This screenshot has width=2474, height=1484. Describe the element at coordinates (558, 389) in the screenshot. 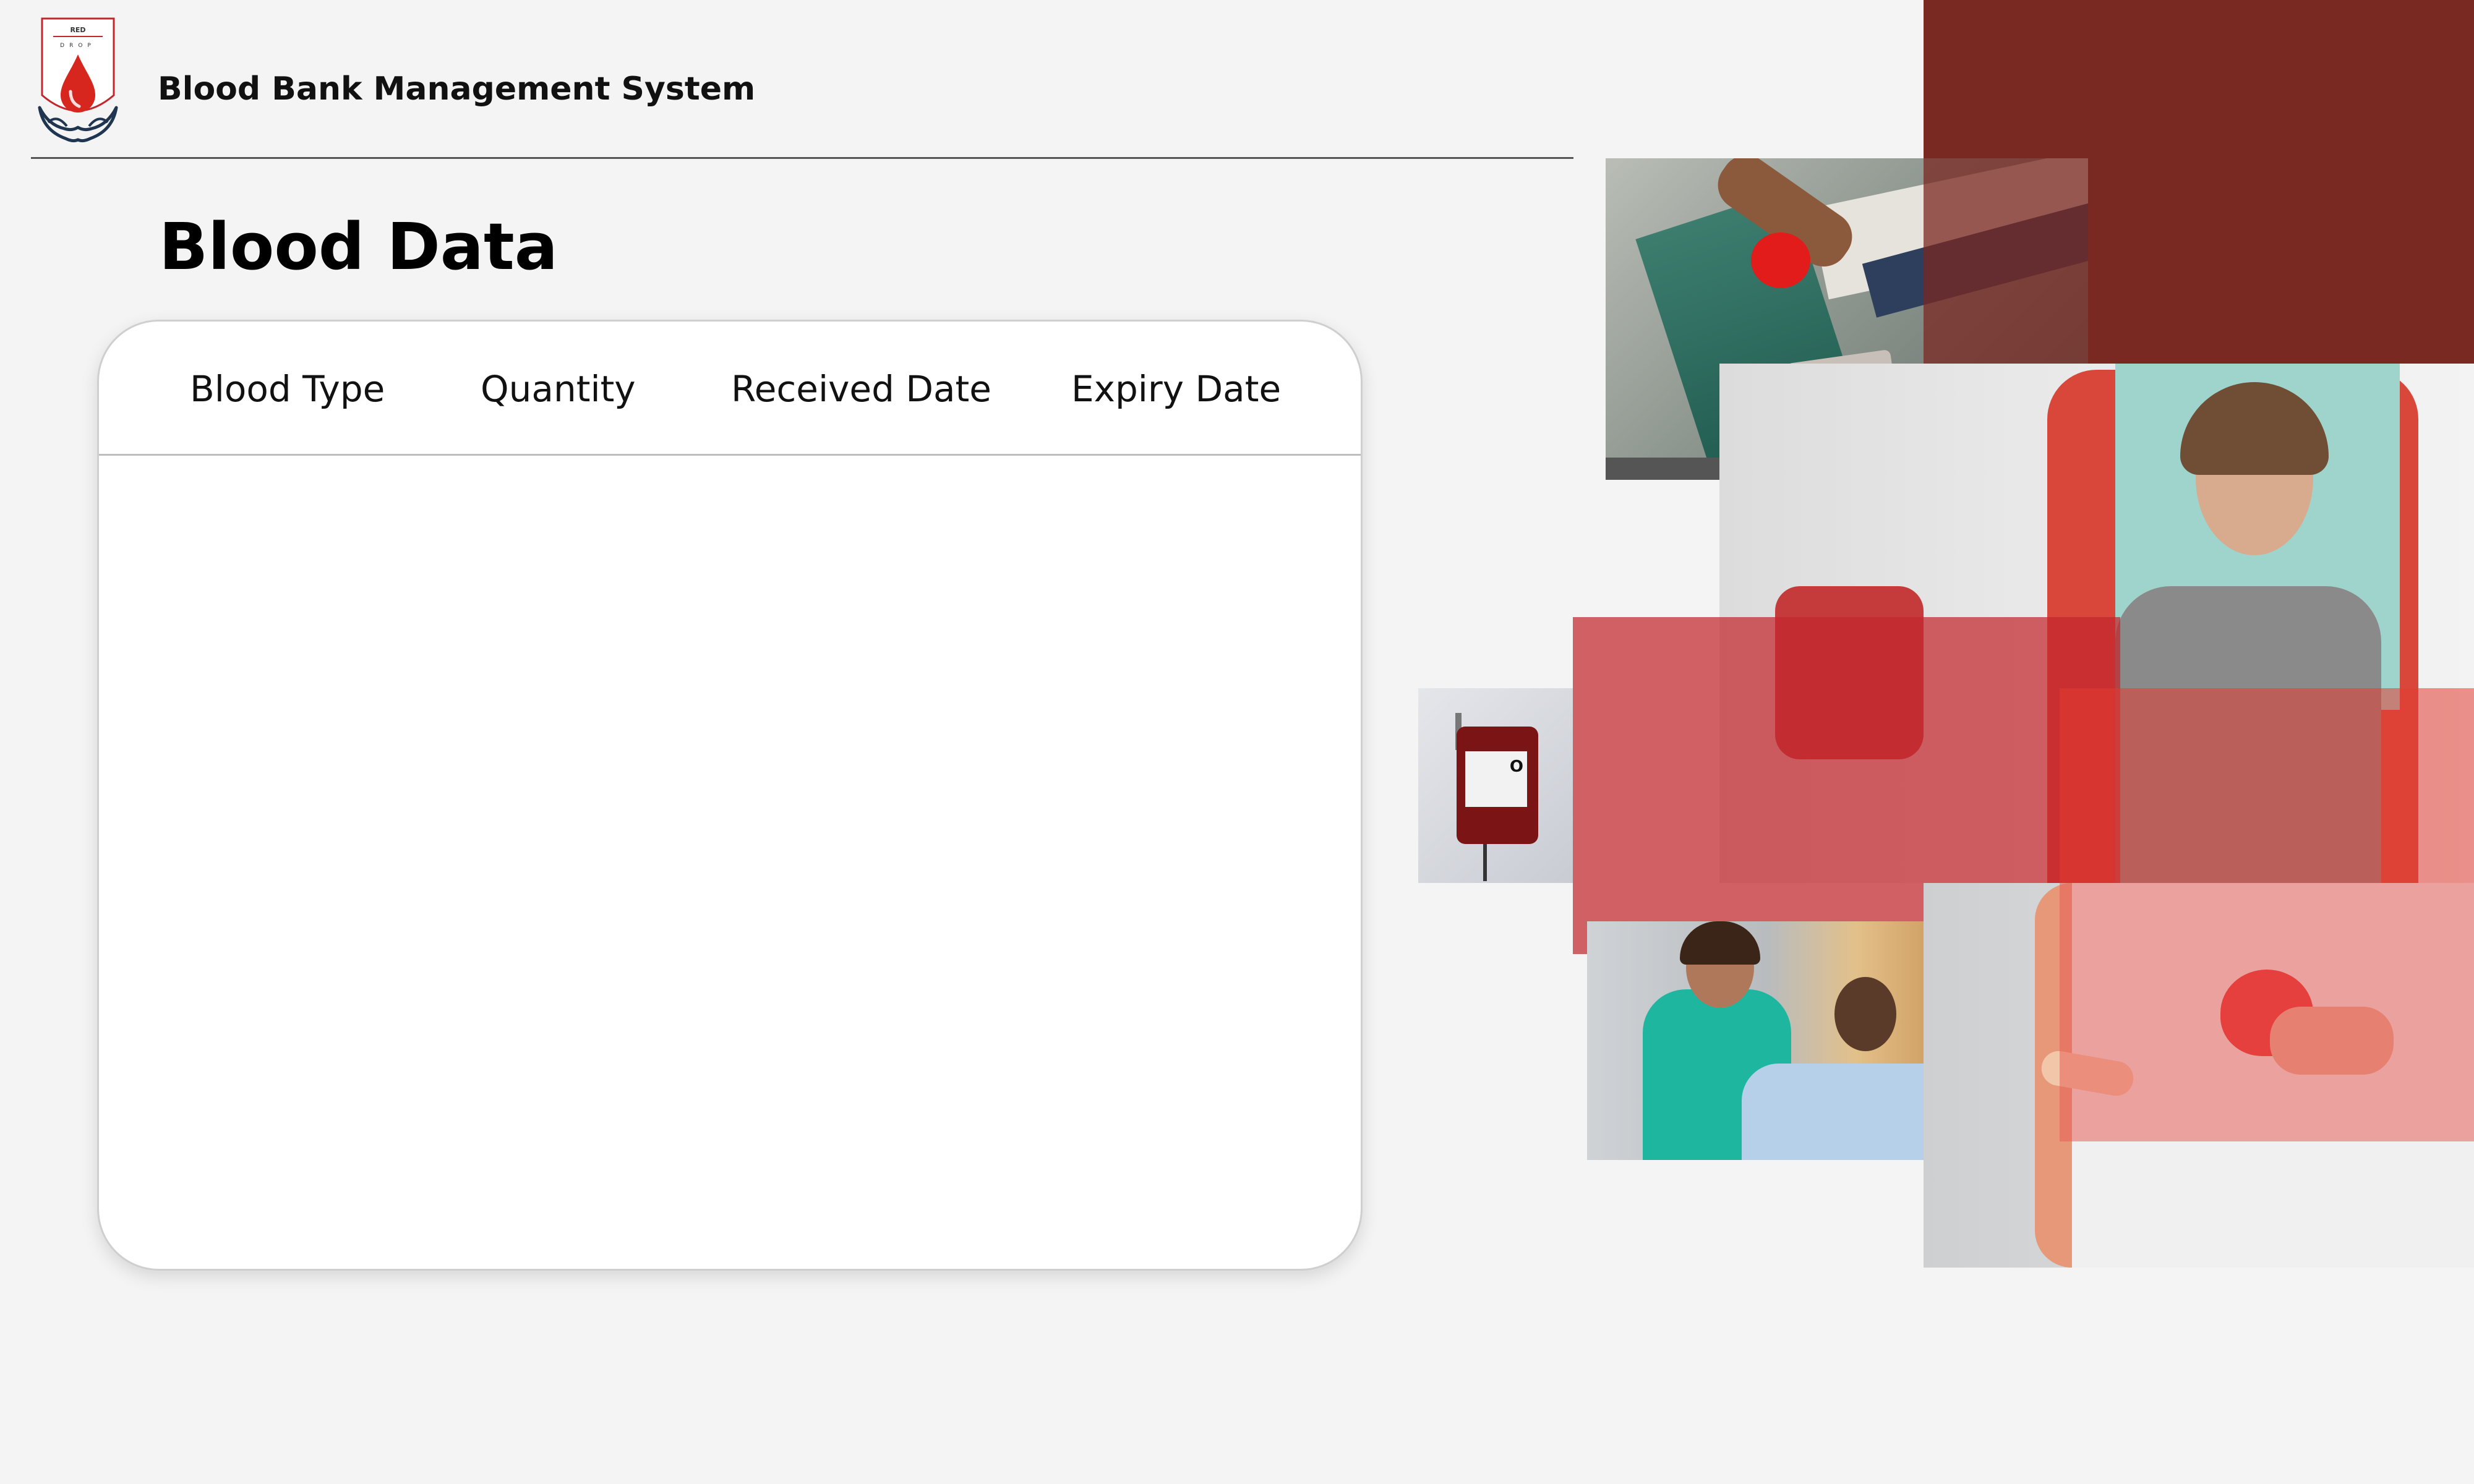

I see `column-header-quantity: Quantity` at that location.